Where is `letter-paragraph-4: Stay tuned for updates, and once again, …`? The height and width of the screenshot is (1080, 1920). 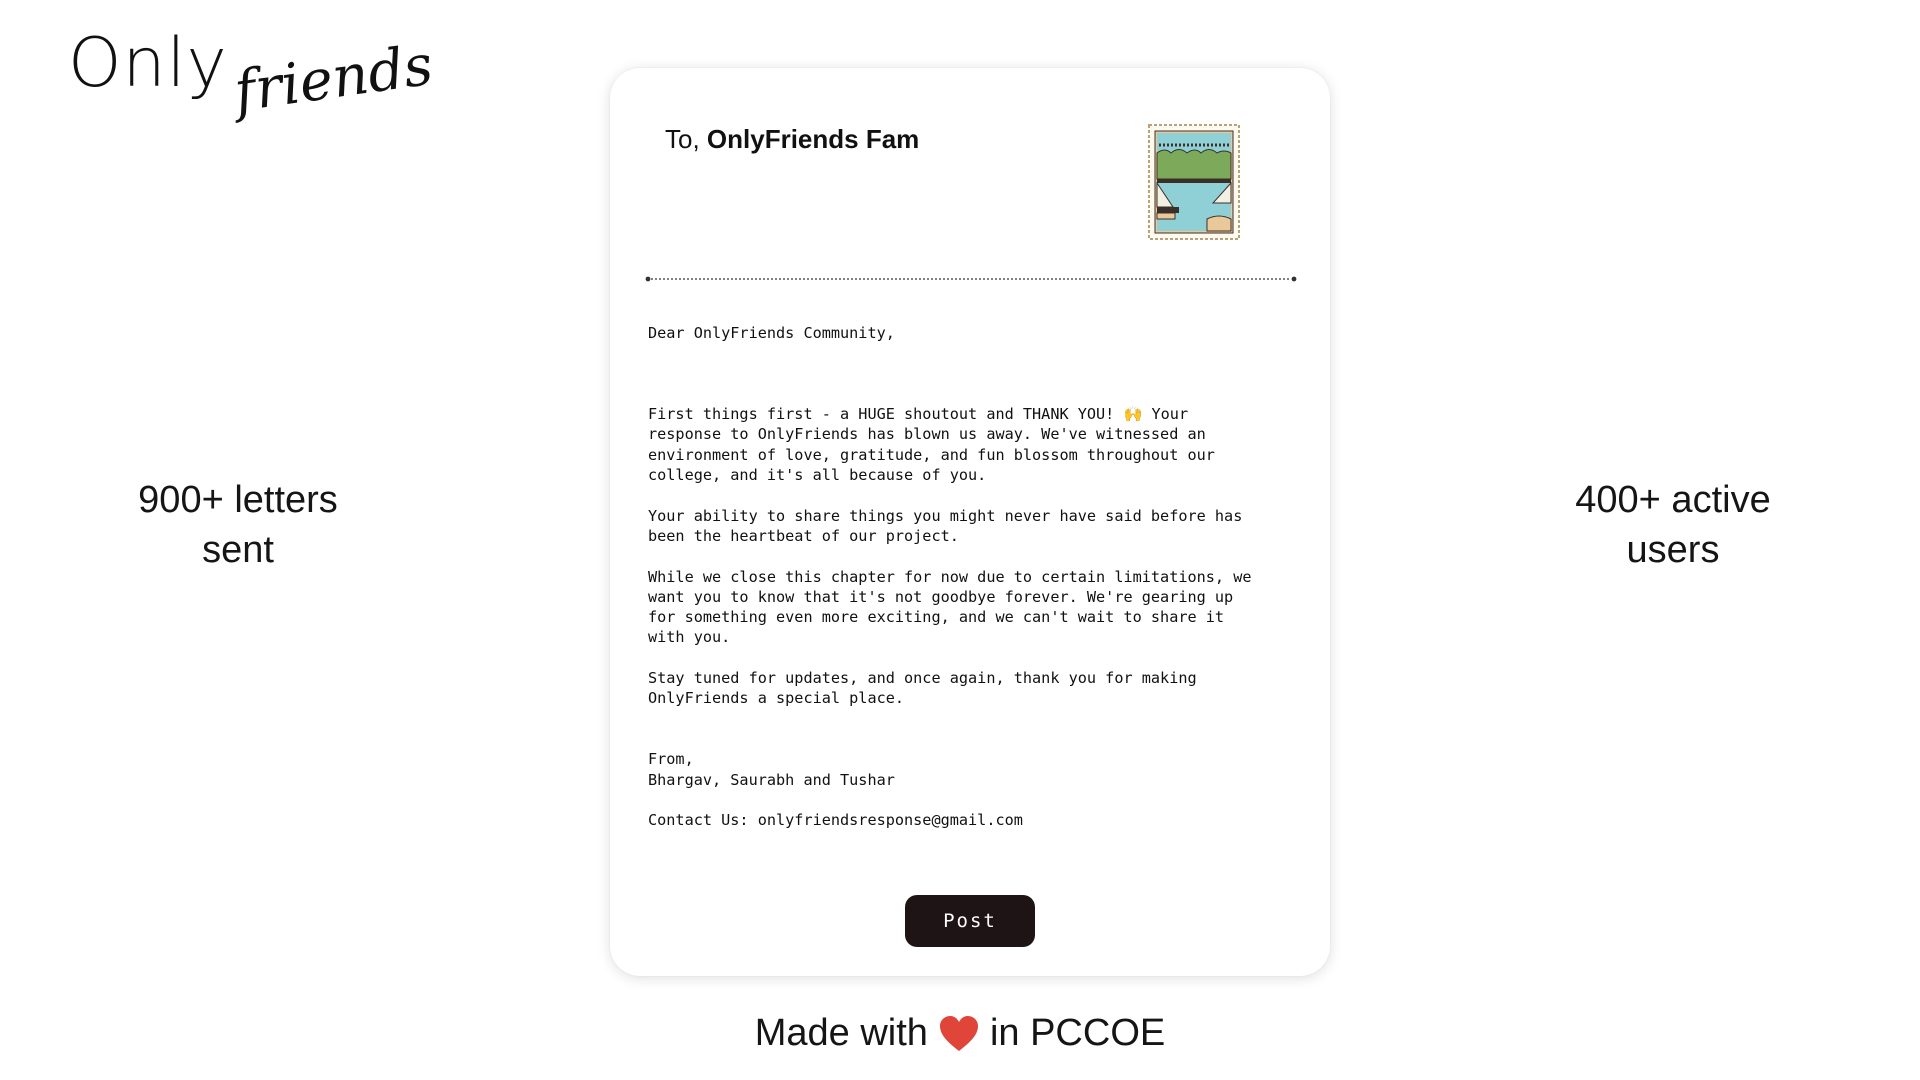 letter-paragraph-4: Stay tuned for updates, and once again, … is located at coordinates (922, 688).